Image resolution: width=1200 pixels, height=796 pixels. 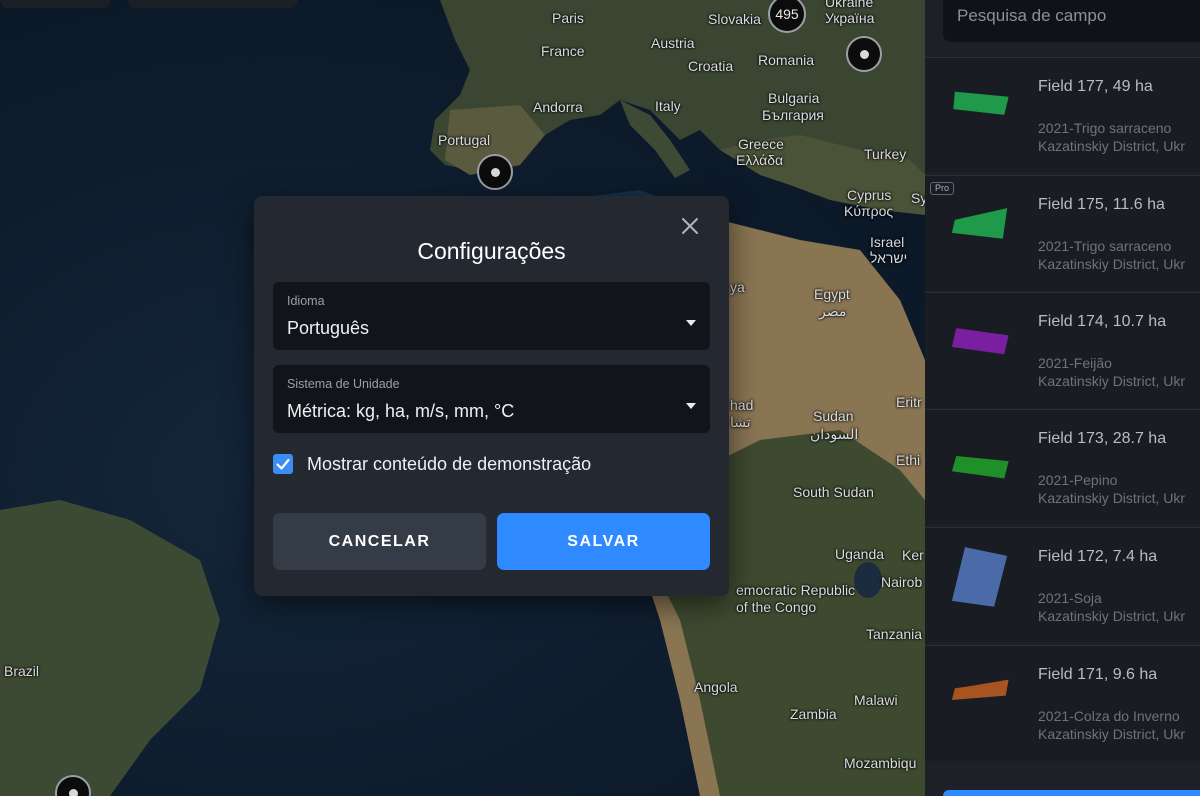 What do you see at coordinates (860, 554) in the screenshot?
I see `map-label: Uganda` at bounding box center [860, 554].